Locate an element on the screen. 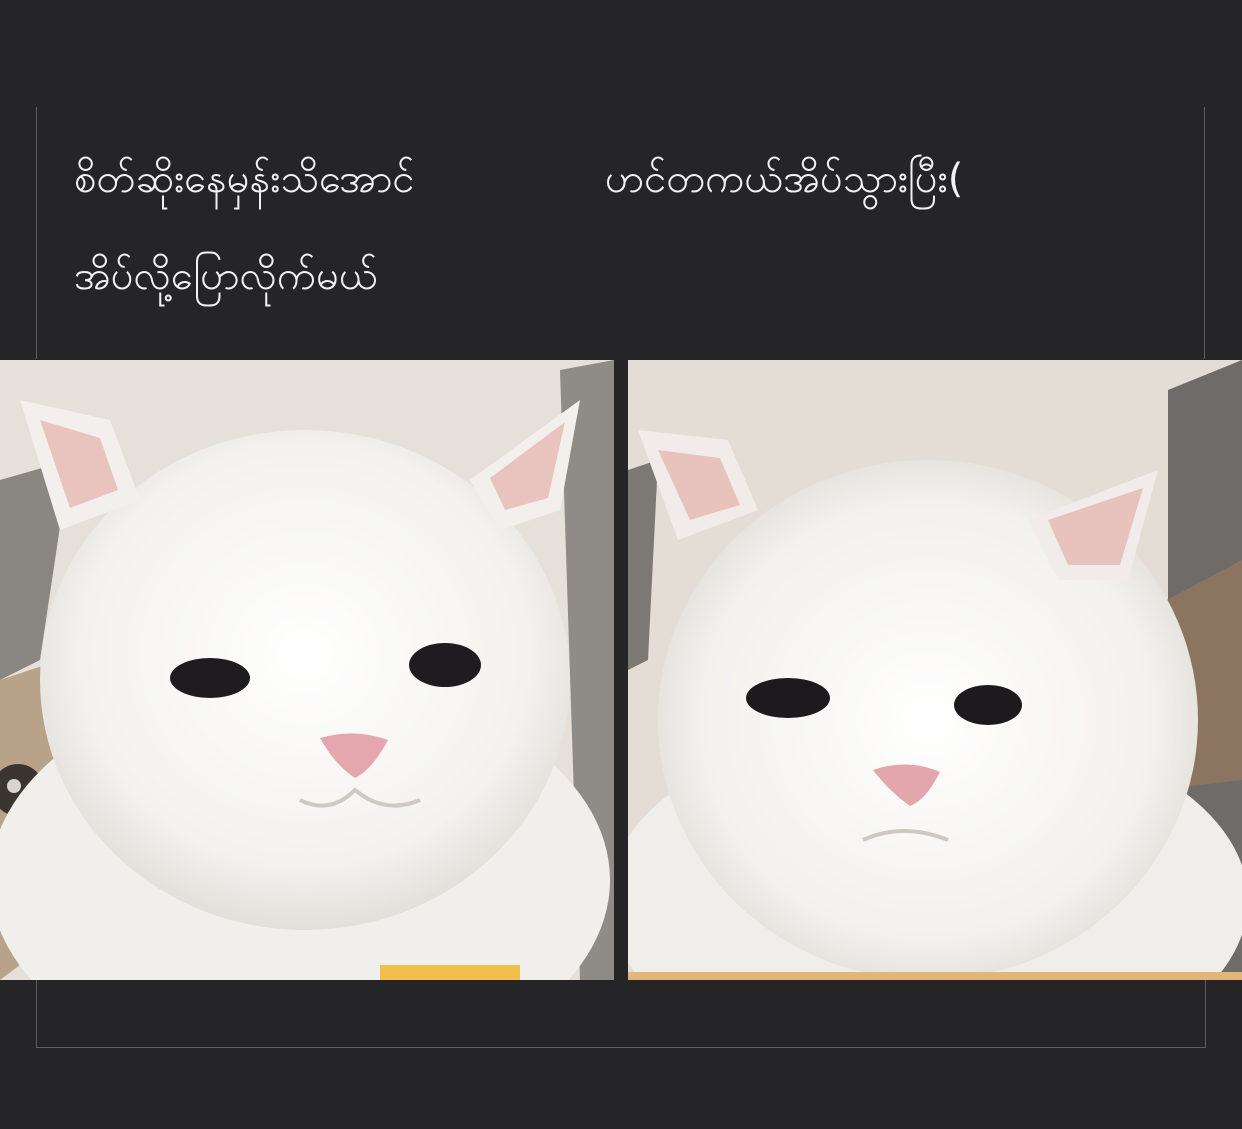 The width and height of the screenshot is (1242, 1129). caption-right-line-1: ဟင်တကယ်အိပ်သွားပြီး( is located at coordinates (784, 179).